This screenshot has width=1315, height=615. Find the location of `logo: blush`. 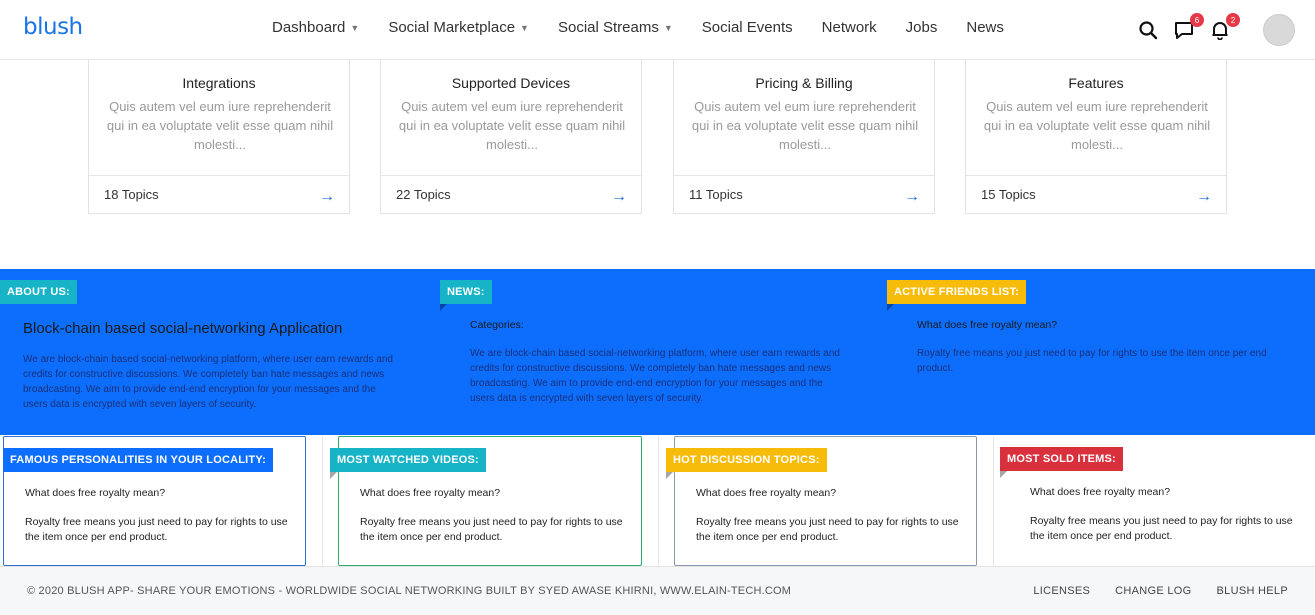

logo: blush is located at coordinates (53, 27).